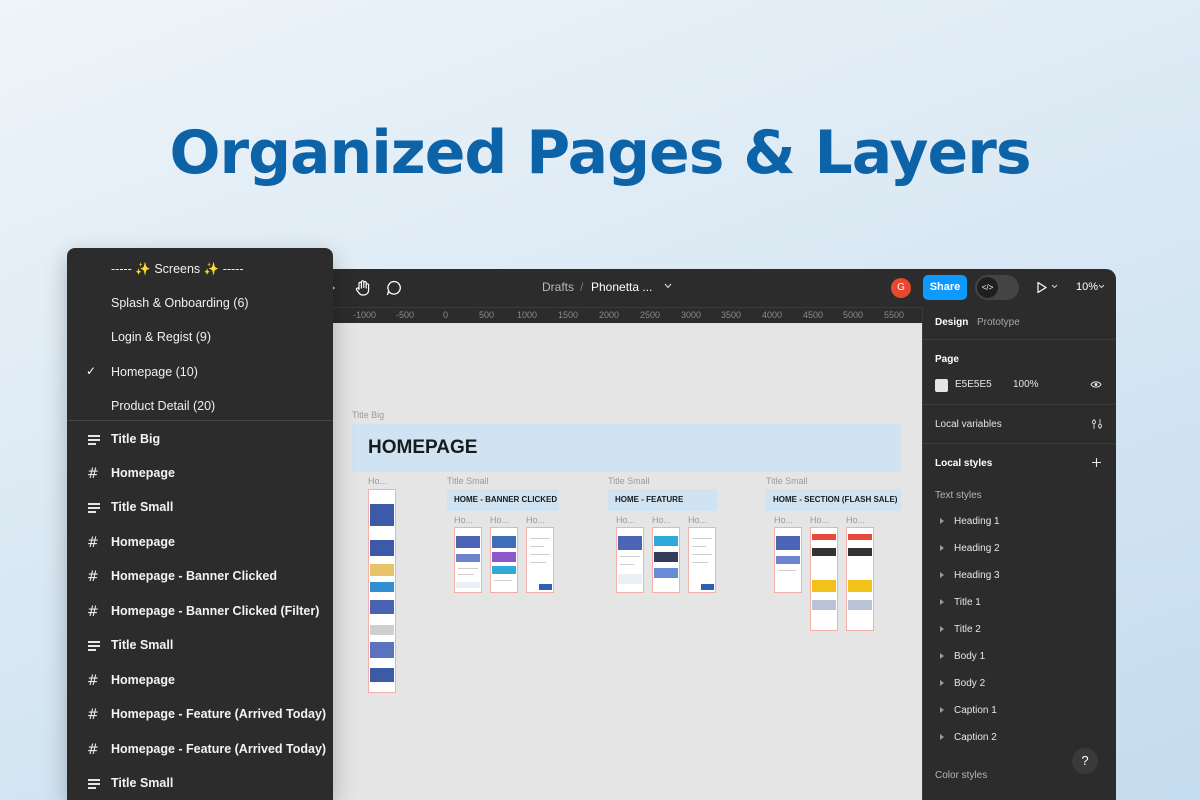  I want to click on ruler-tick: 2000, so click(609, 315).